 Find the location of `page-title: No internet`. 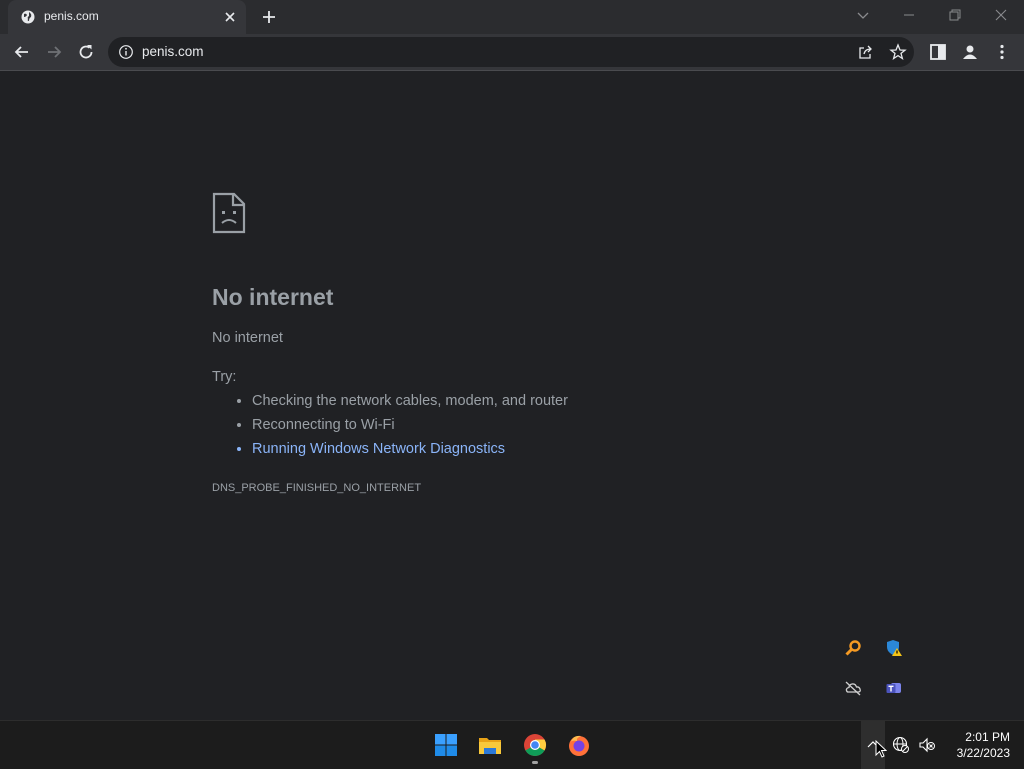

page-title: No internet is located at coordinates (273, 297).